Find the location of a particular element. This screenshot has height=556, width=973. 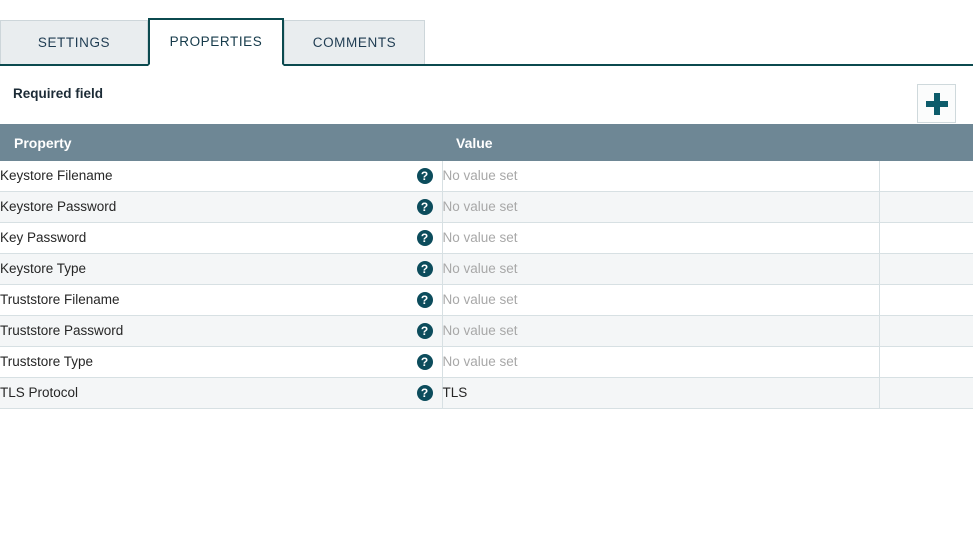

plus-icon is located at coordinates (936, 103).